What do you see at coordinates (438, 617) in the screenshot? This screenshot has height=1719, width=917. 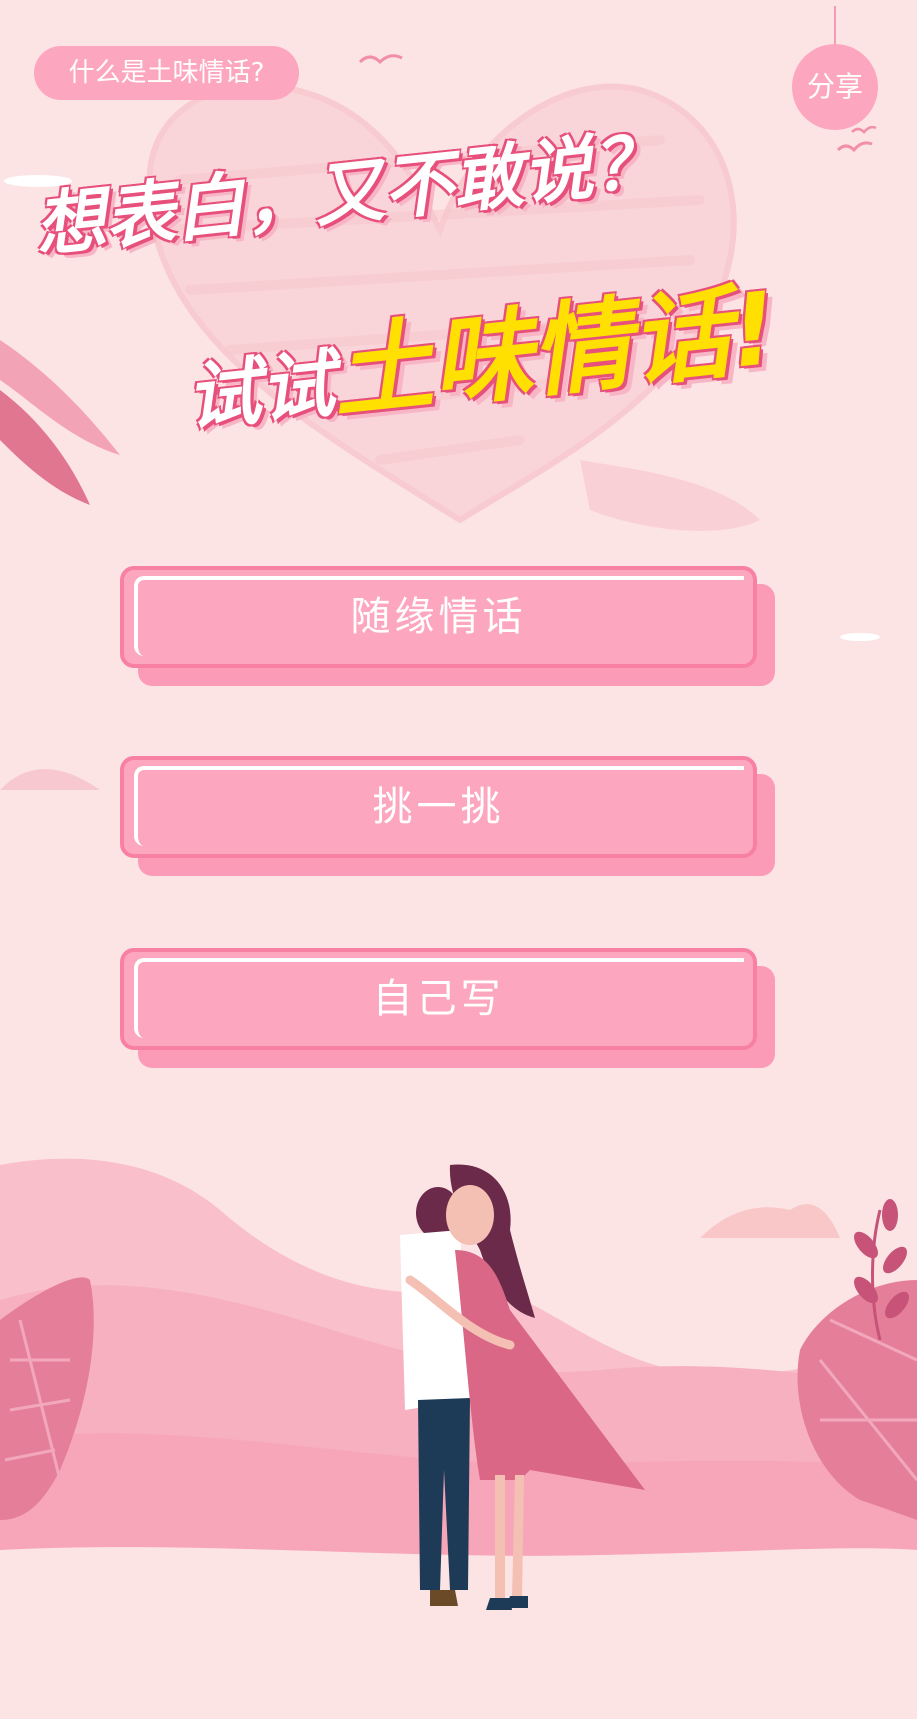 I see `button-label: 随缘情话` at bounding box center [438, 617].